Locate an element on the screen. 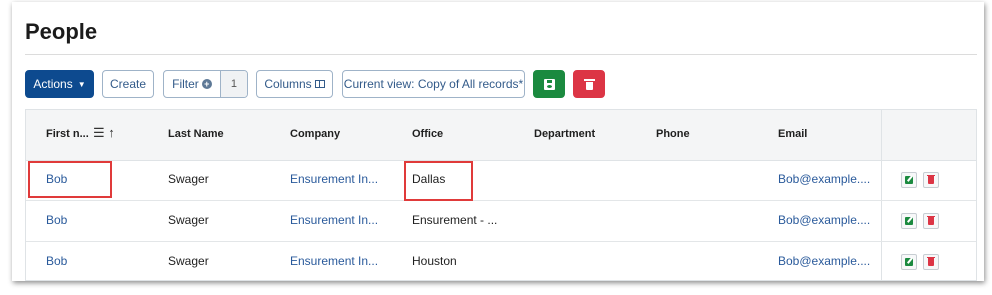 The height and width of the screenshot is (295, 992). col-header-phone: Phone is located at coordinates (673, 134).